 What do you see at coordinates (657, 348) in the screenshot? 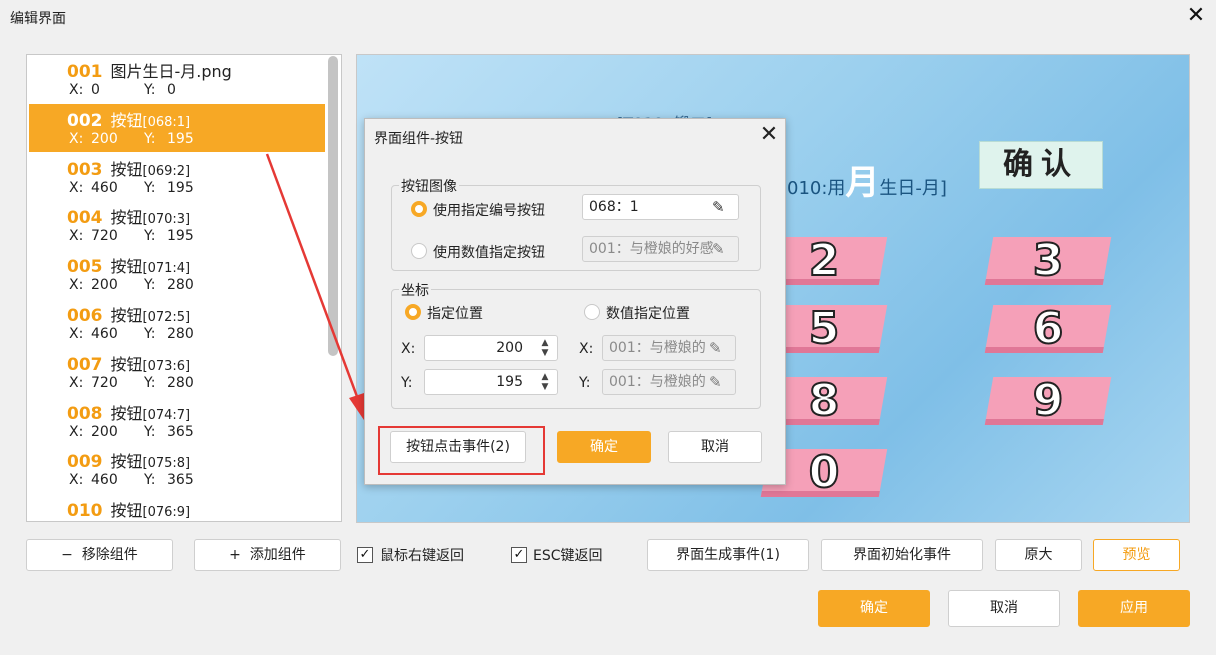
I see `x-variable-value: 001：与橙娘的` at bounding box center [657, 348].